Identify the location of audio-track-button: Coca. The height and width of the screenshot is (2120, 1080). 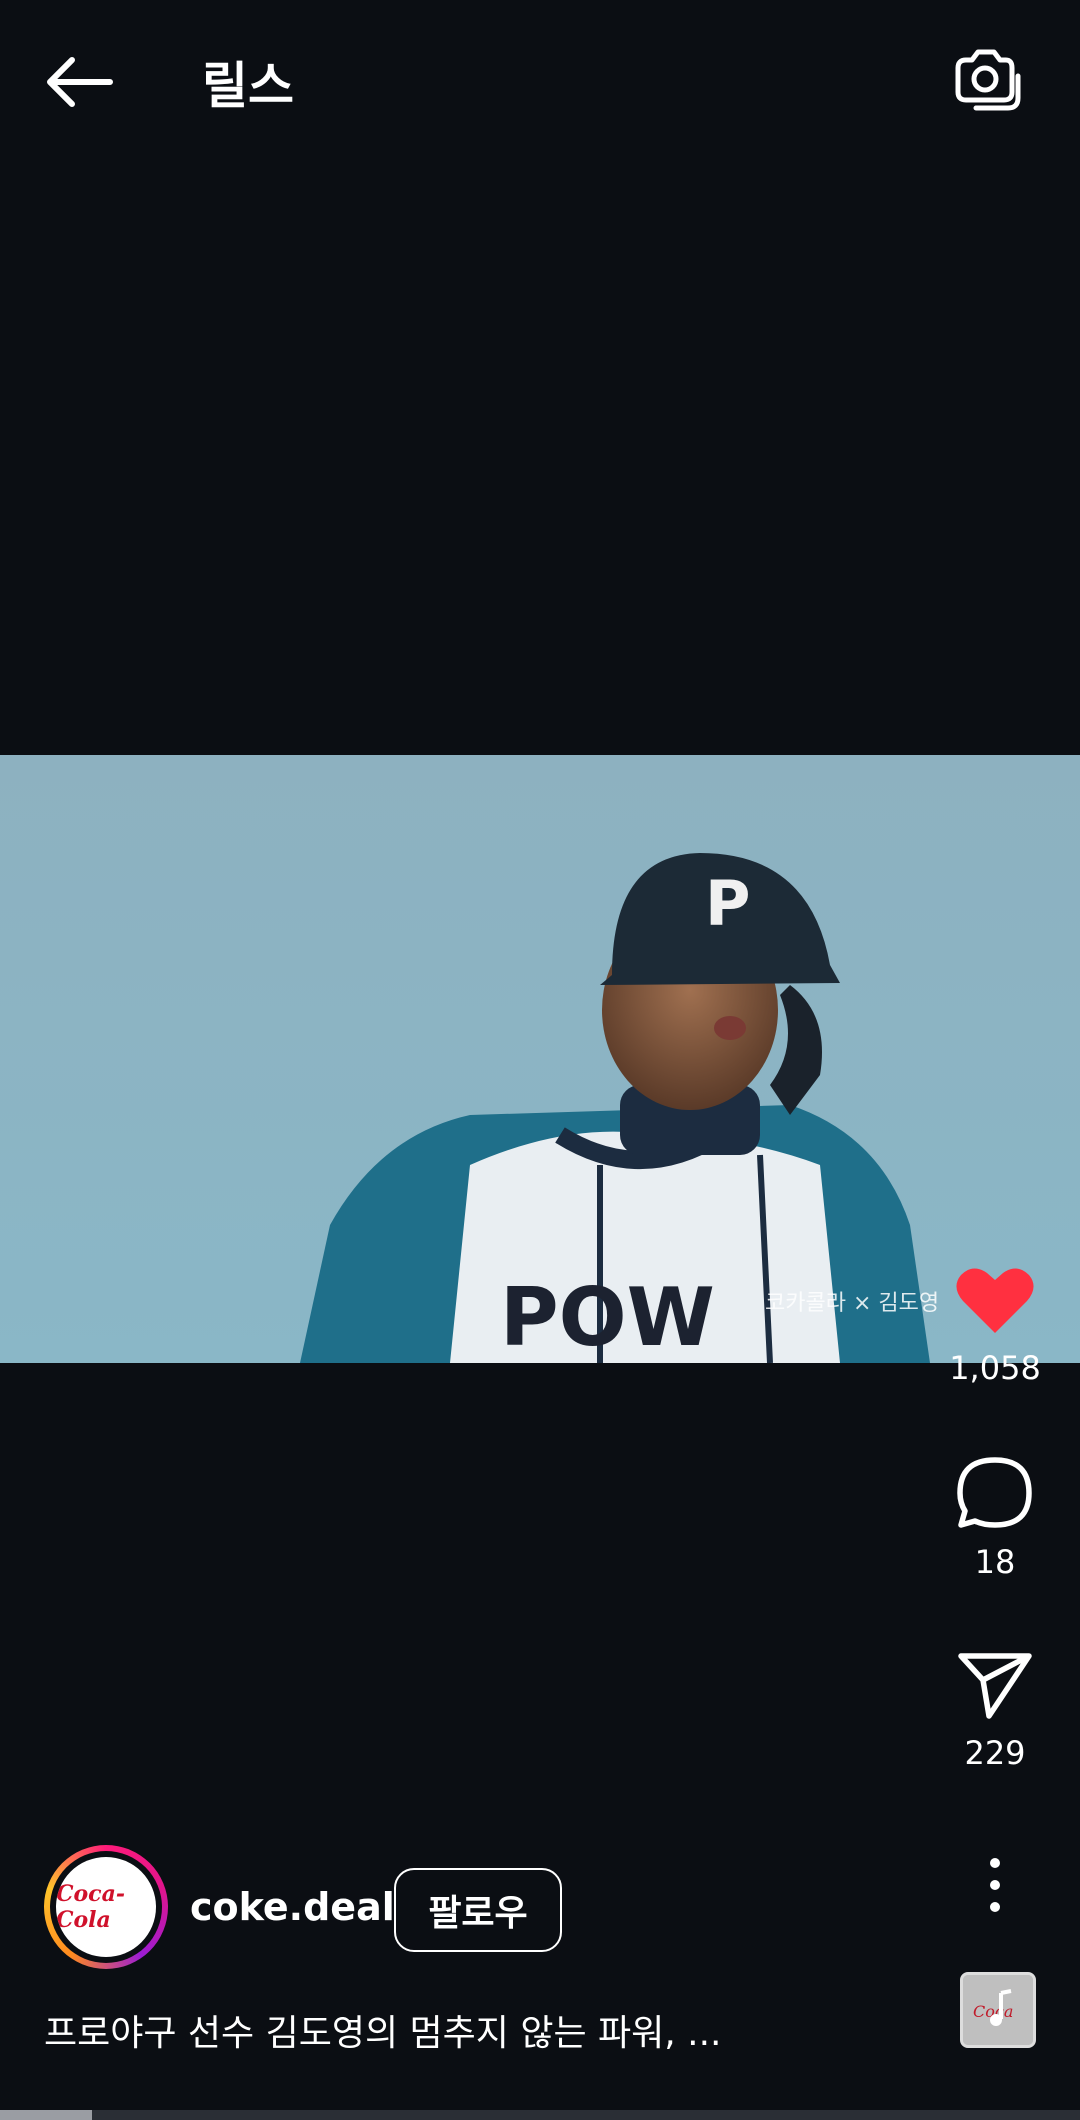
(998, 2010).